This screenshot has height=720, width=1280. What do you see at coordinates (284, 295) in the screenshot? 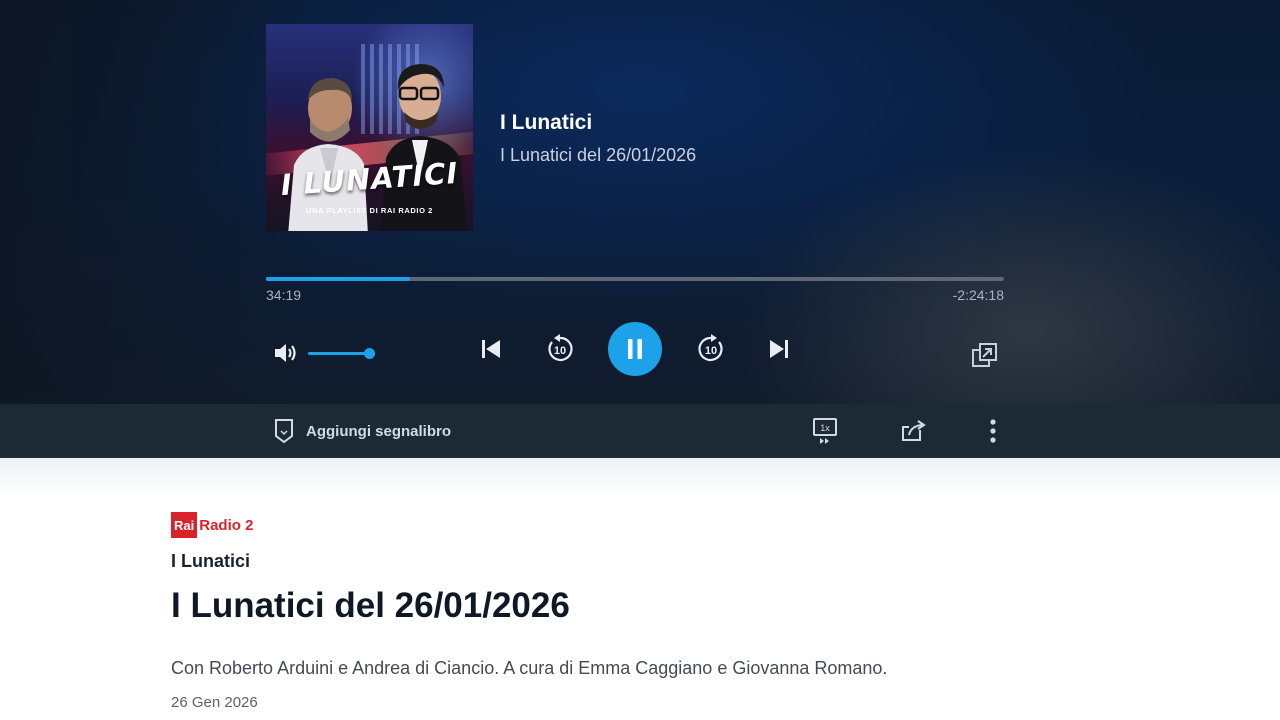
I see `time-elapsed: 34:19` at bounding box center [284, 295].